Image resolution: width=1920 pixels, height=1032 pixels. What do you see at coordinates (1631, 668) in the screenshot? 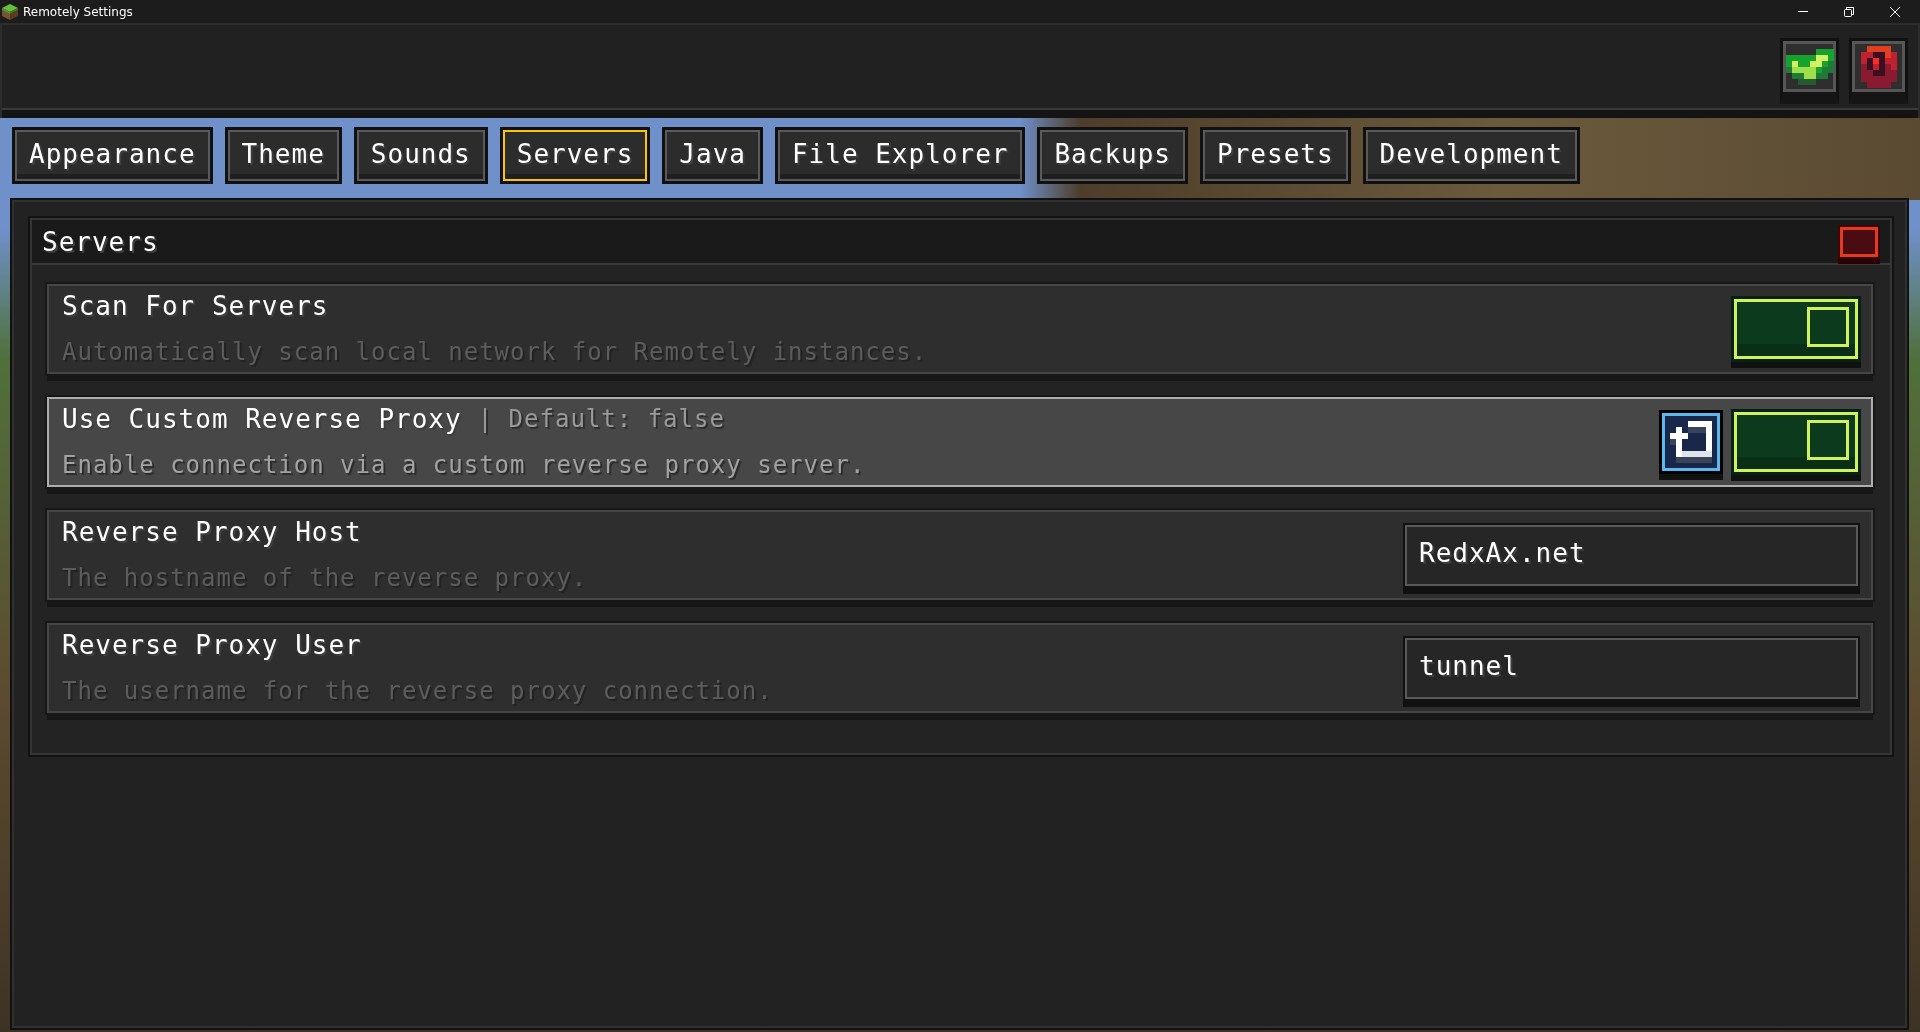
I see `text-field: tunnel` at bounding box center [1631, 668].